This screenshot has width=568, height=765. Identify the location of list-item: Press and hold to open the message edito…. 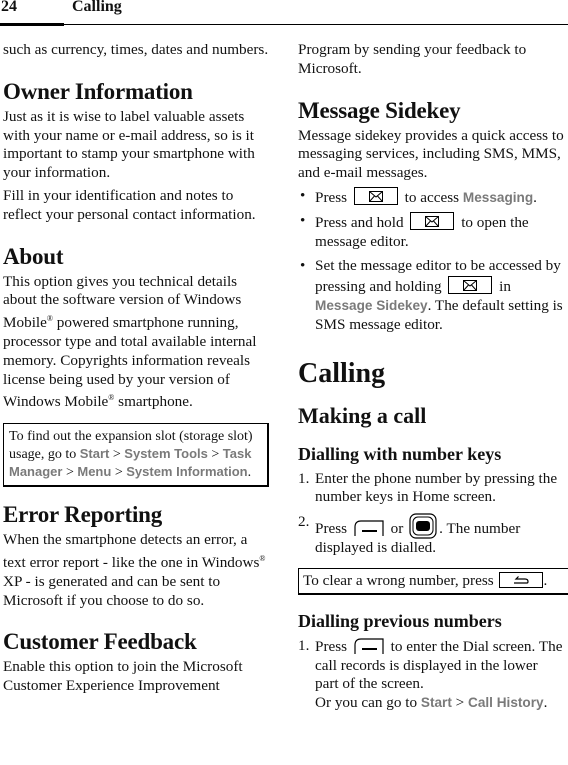
(431, 231).